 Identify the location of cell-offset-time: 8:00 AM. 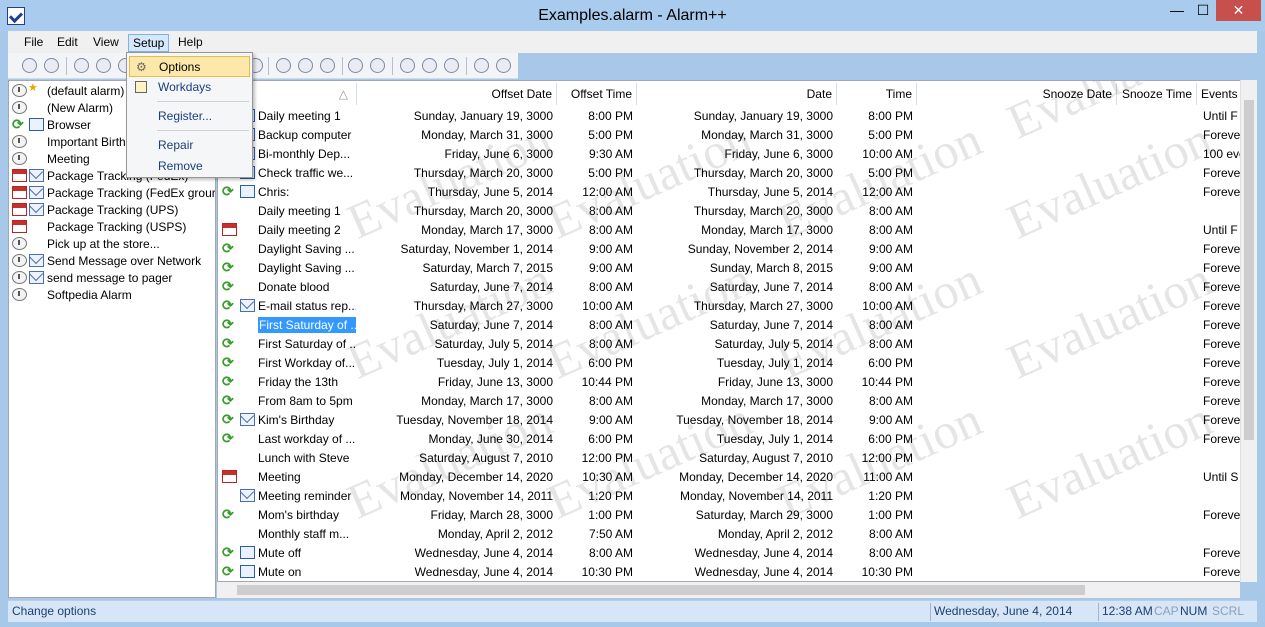
(610, 401).